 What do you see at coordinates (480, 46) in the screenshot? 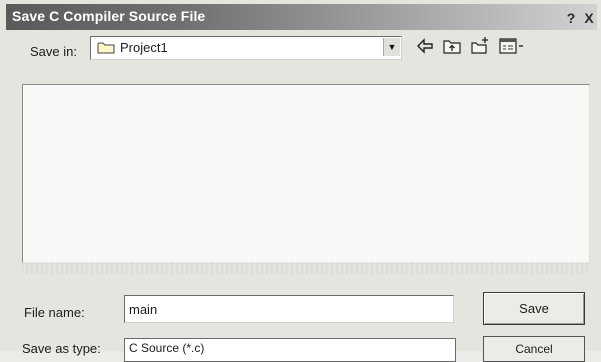
I see `new-folder-icon` at bounding box center [480, 46].